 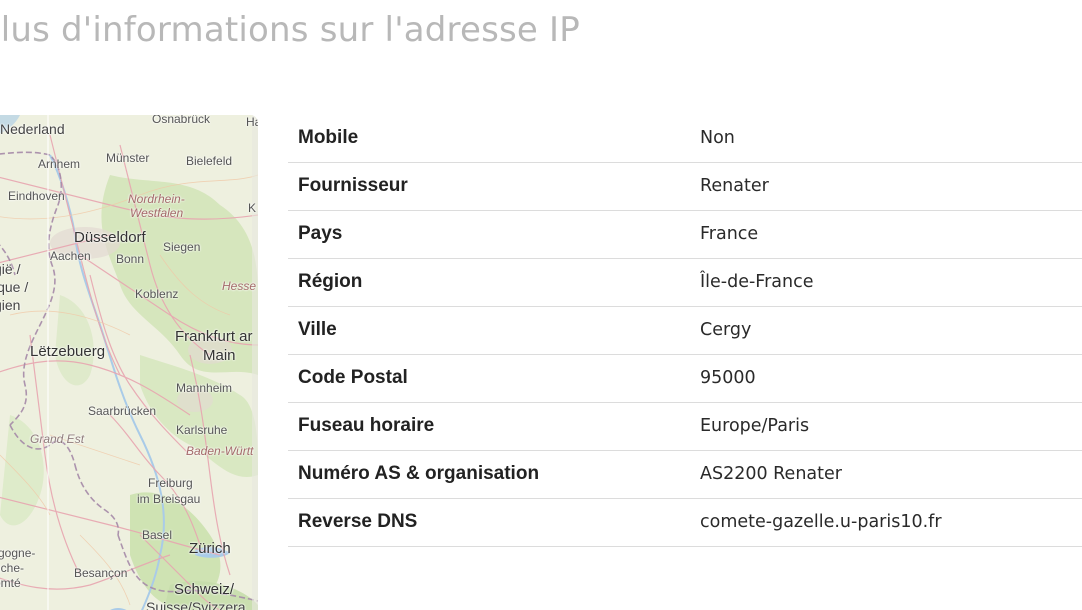 What do you see at coordinates (210, 548) in the screenshot?
I see `map-label-zurich: Zürich` at bounding box center [210, 548].